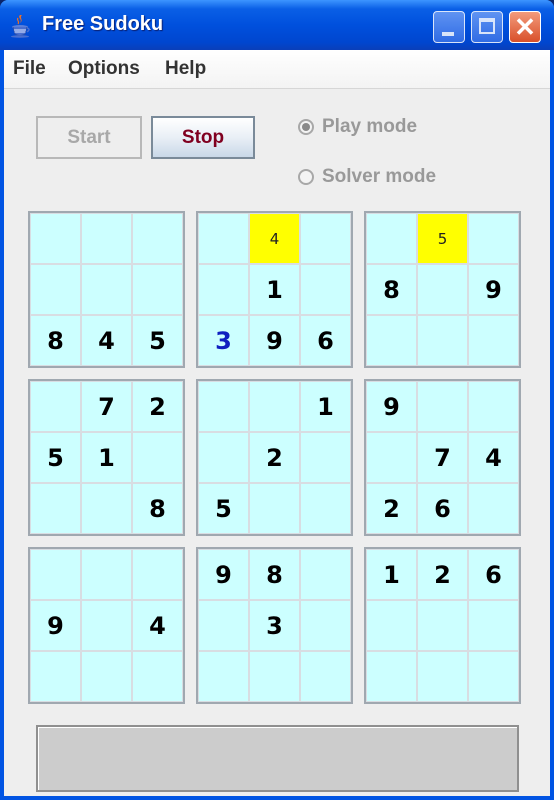  I want to click on menu-file: File, so click(29, 69).